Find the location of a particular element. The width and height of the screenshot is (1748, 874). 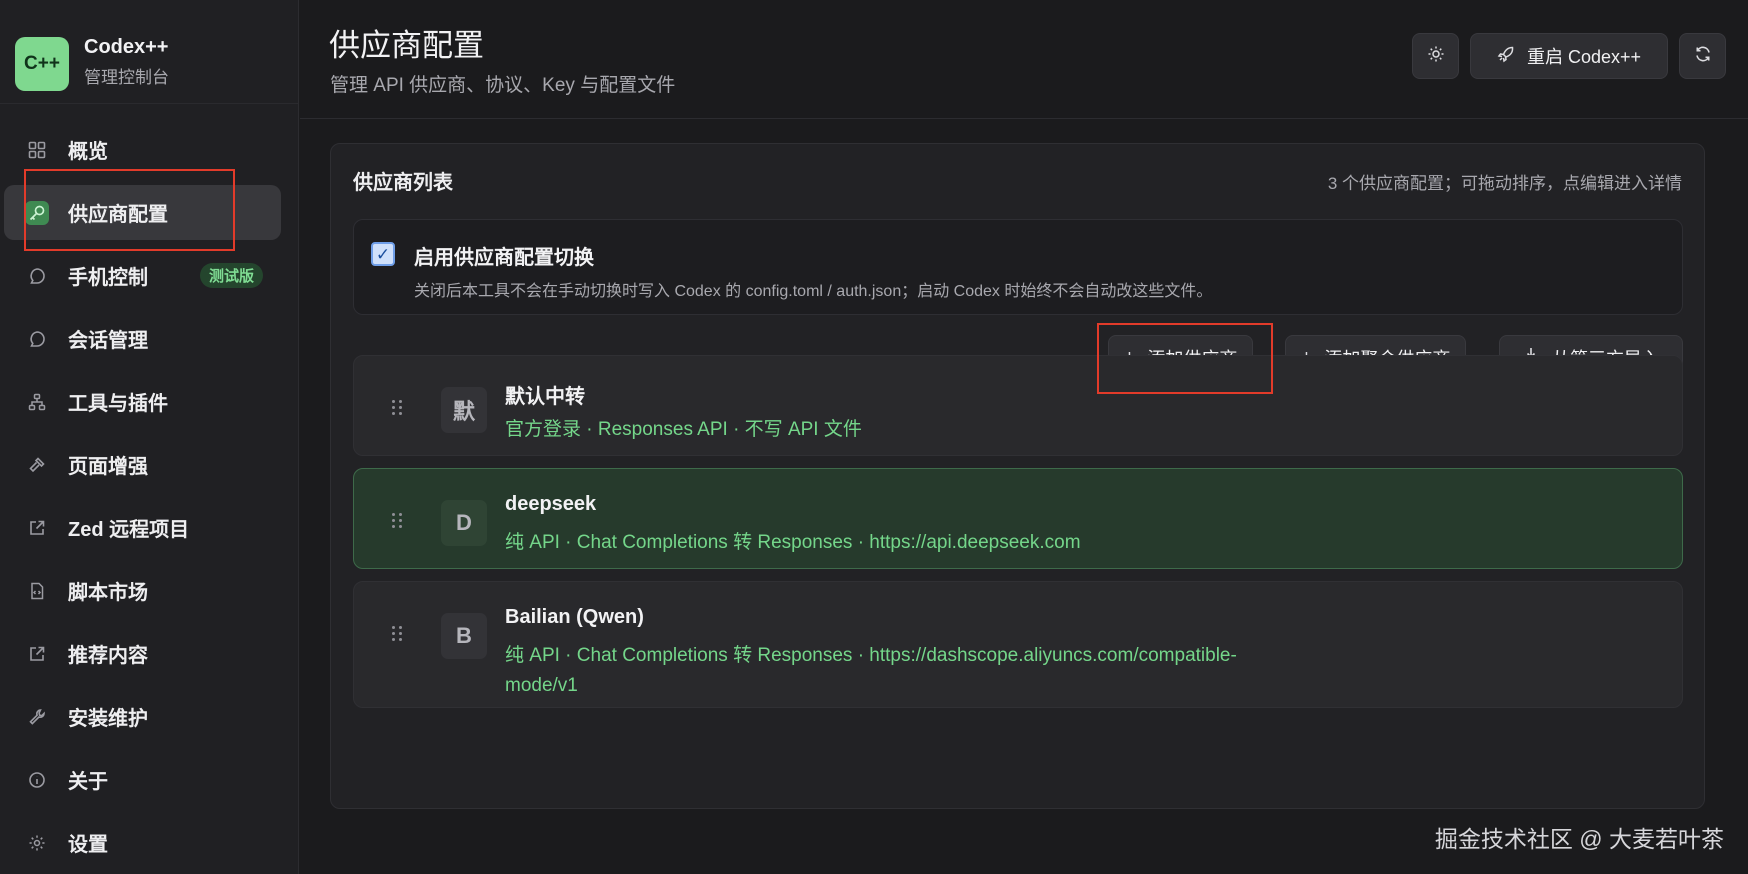

sidebar-item-label: 页面增强 is located at coordinates (108, 467).